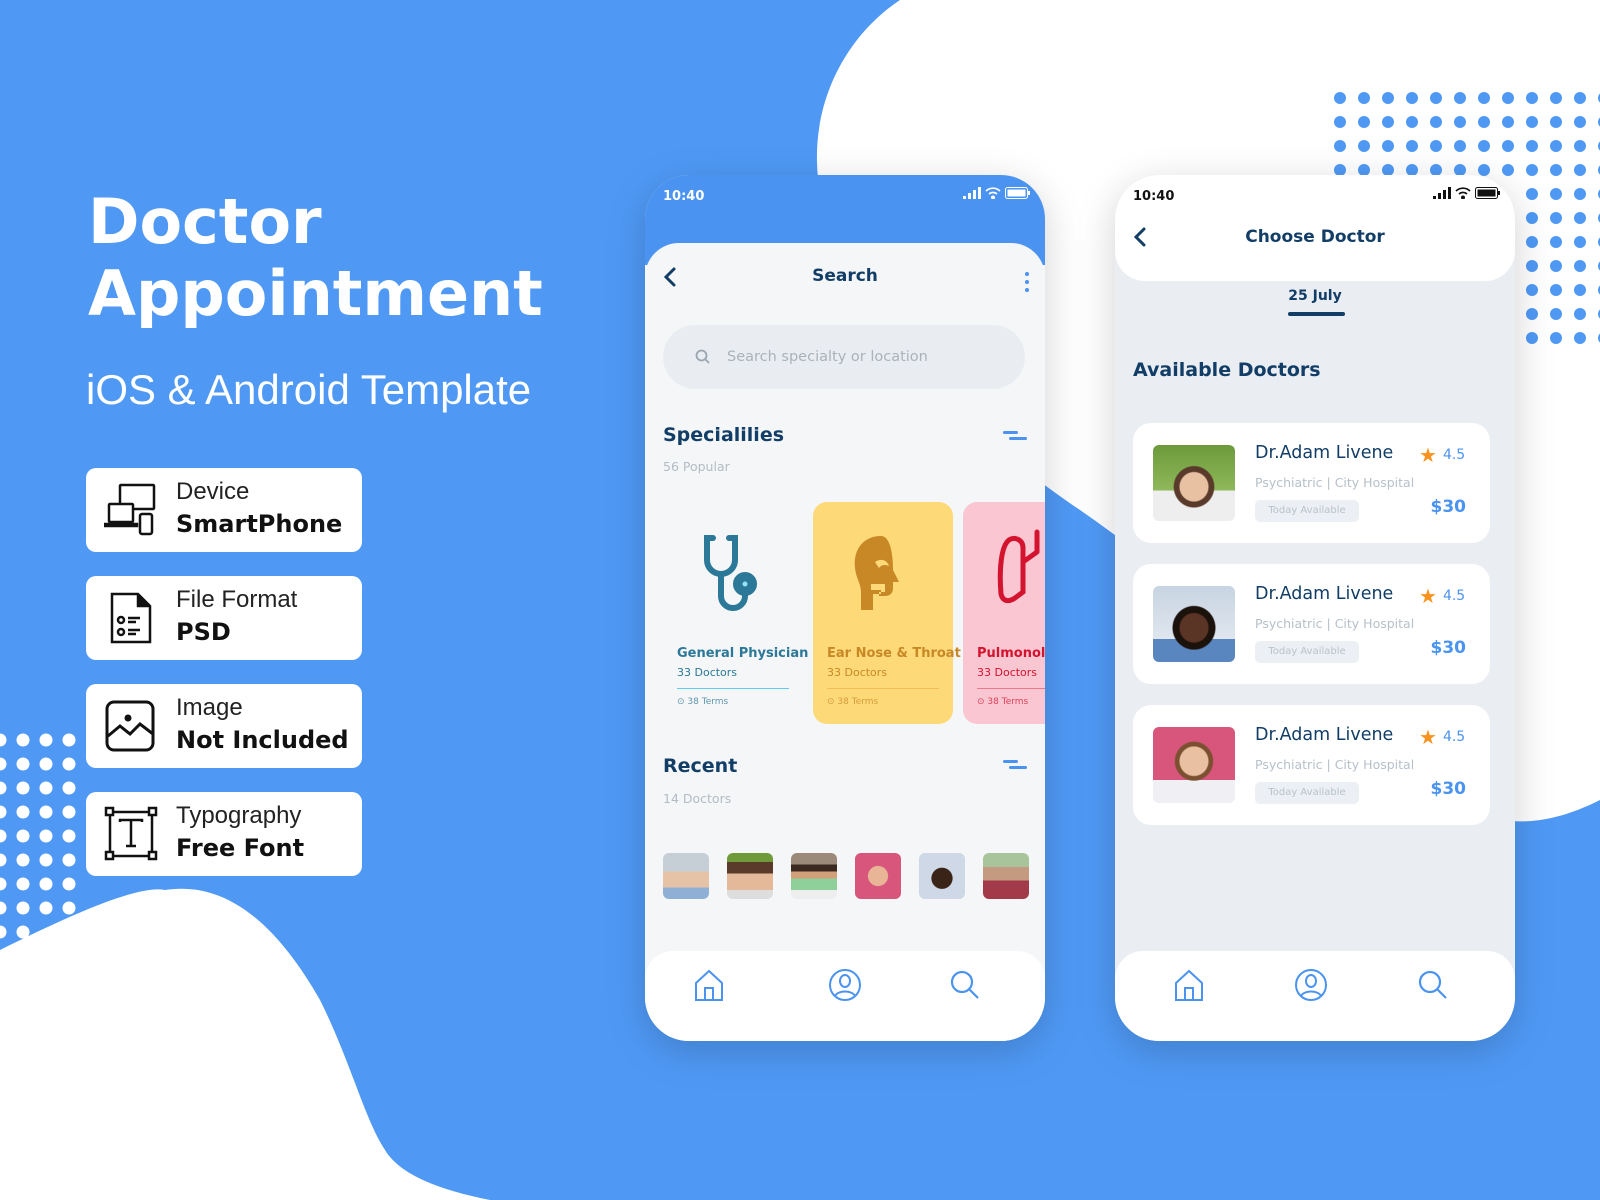  What do you see at coordinates (1017, 193) in the screenshot?
I see `battery-icon` at bounding box center [1017, 193].